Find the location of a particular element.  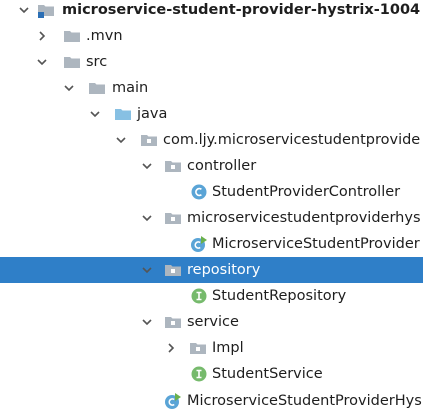

tree-item-label: microservicestudentproviderhys is located at coordinates (304, 218).